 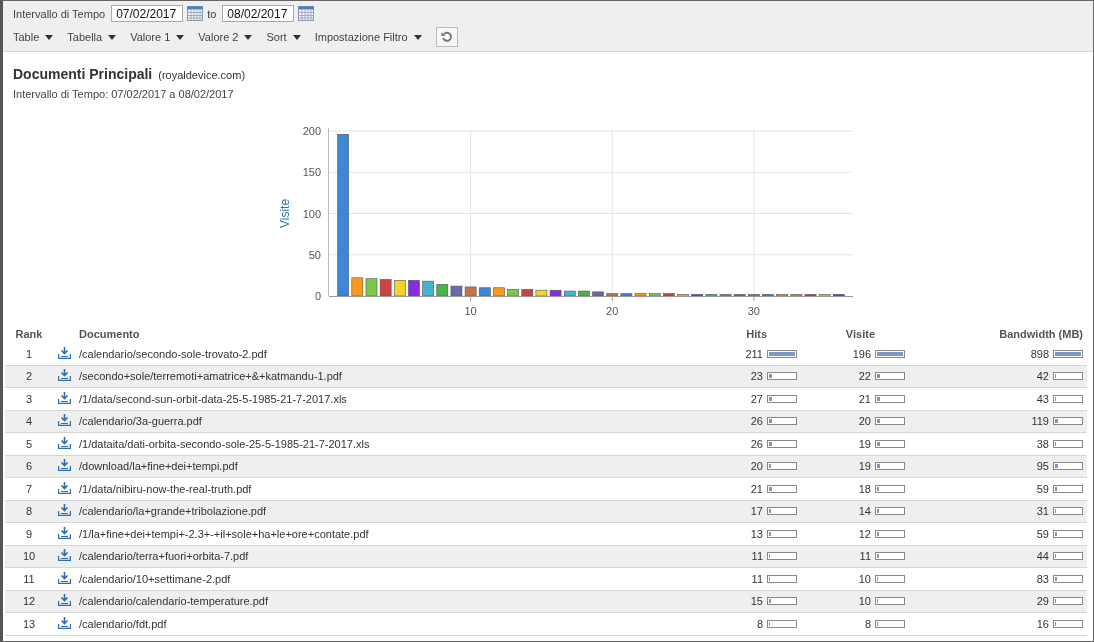 What do you see at coordinates (368, 37) in the screenshot?
I see `dropdown-menu: Impostazione Filtro` at bounding box center [368, 37].